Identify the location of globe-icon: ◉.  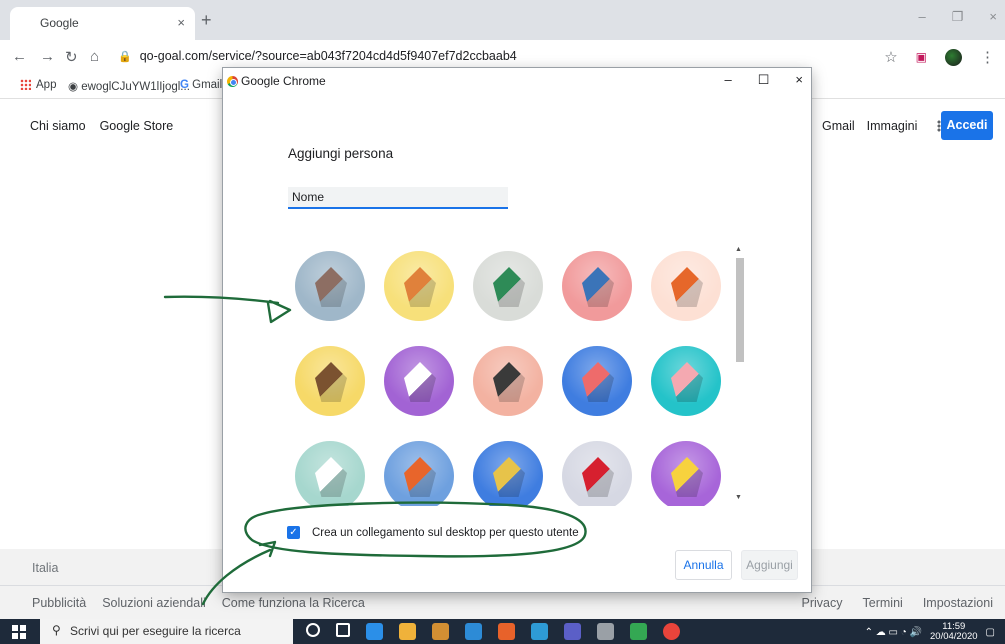
(75, 87).